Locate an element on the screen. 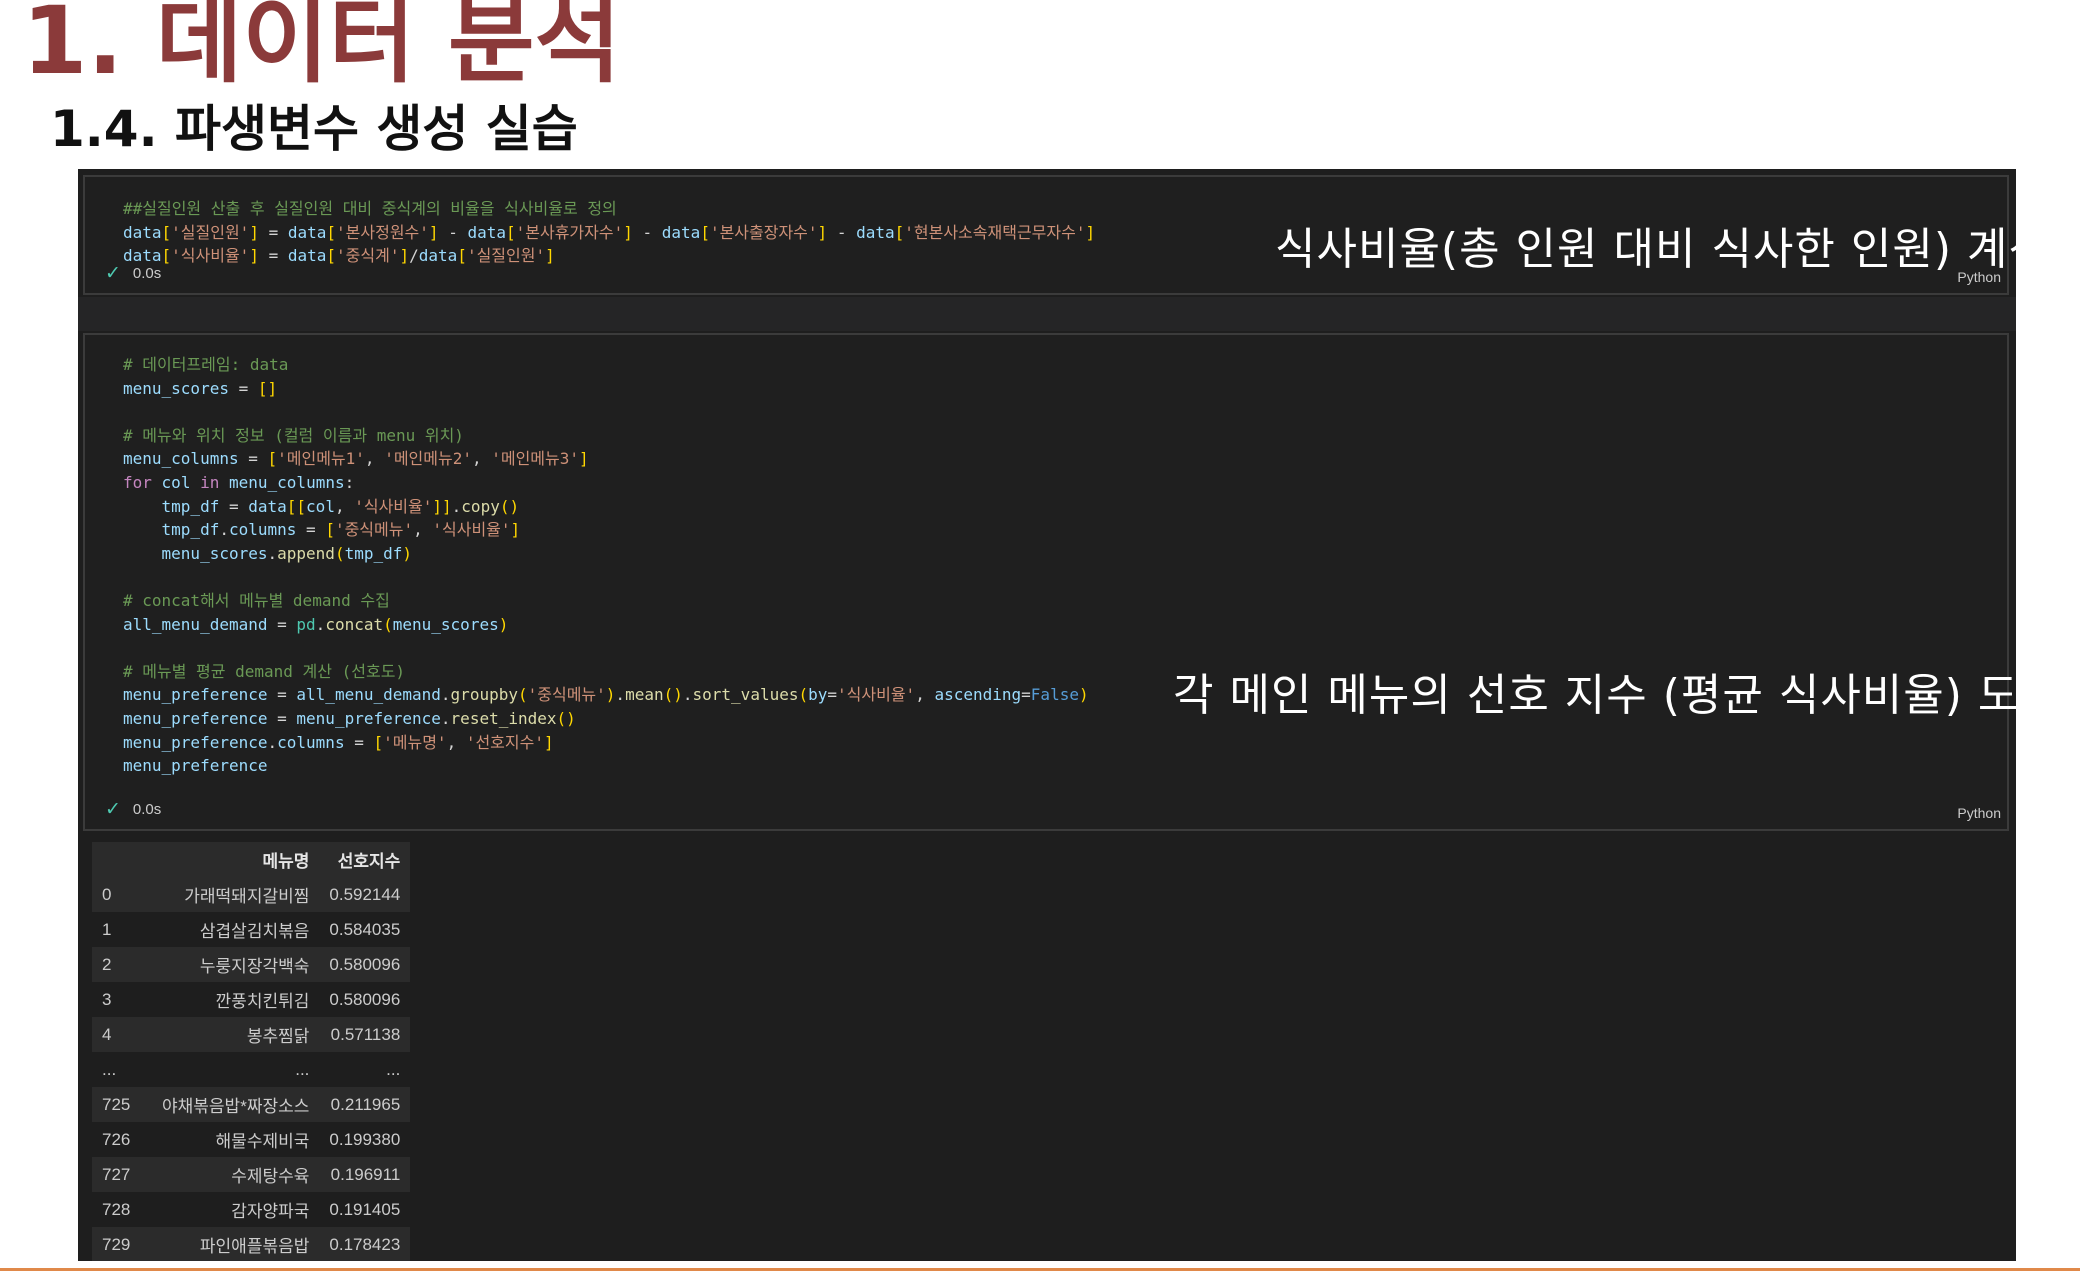  code-line: menu_scores = [] is located at coordinates (200, 388).